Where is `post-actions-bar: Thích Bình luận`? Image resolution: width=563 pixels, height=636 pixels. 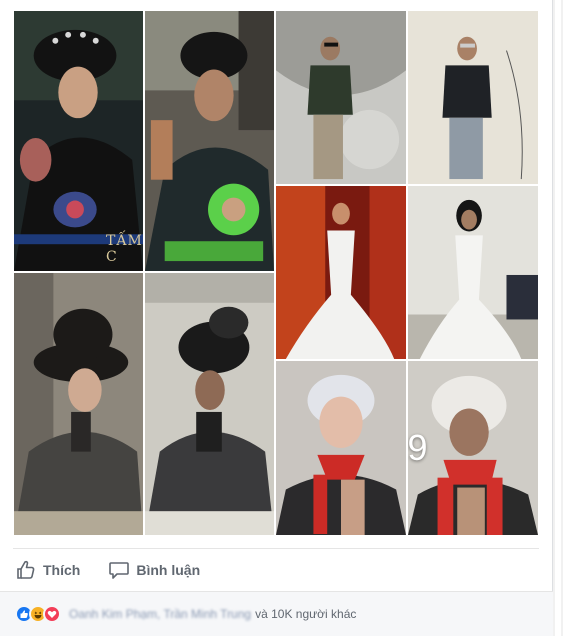 post-actions-bar: Thích Bình luận is located at coordinates (276, 569).